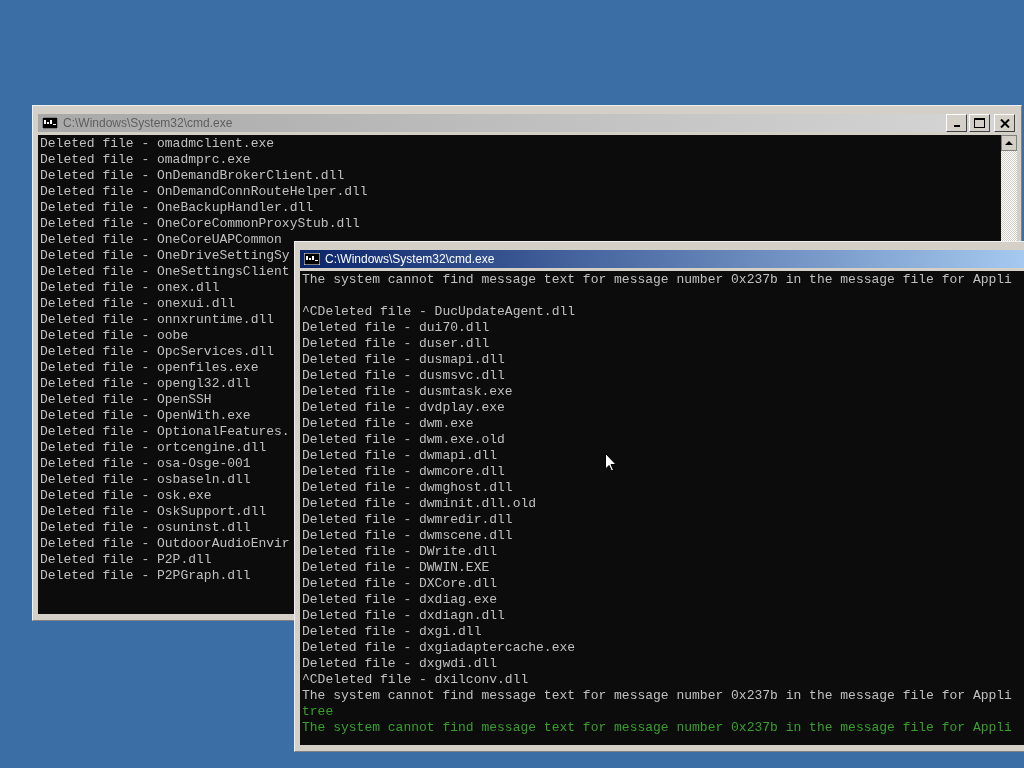 The width and height of the screenshot is (1024, 768). I want to click on console-line: Deleted file - dvdplay.exe, so click(403, 408).